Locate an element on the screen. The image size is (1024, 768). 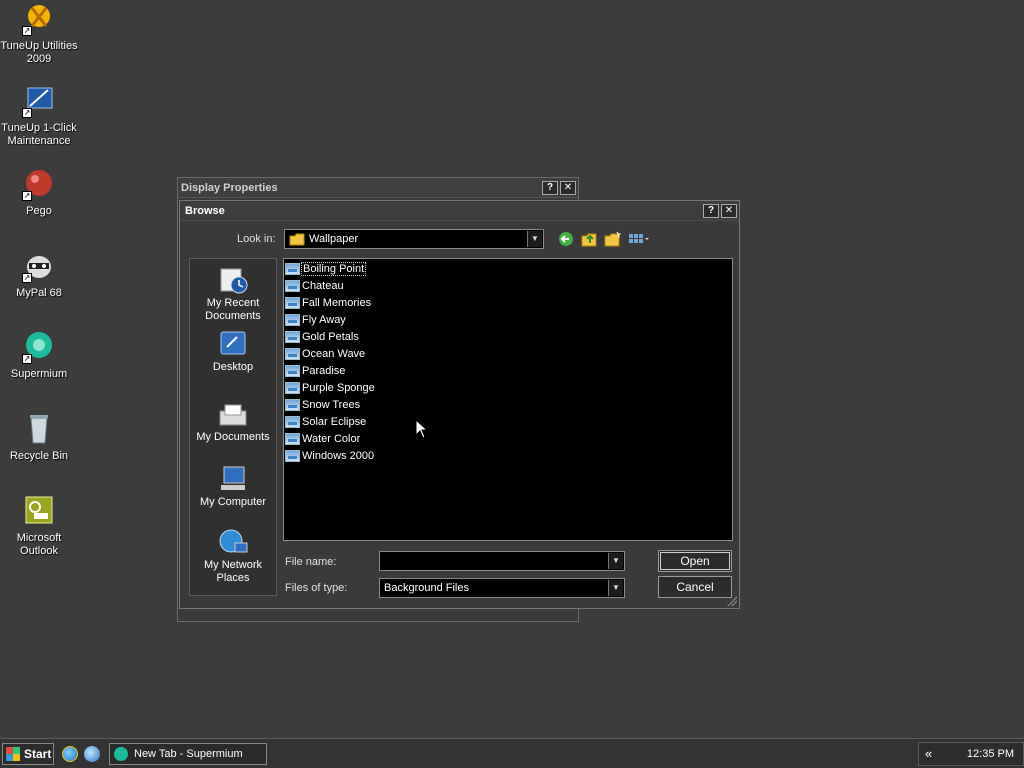
place-network-places: My Network Places is located at coordinates (233, 556).